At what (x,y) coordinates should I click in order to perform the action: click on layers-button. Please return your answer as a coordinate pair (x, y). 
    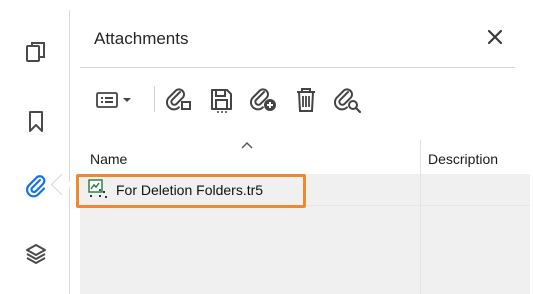
    Looking at the image, I should click on (36, 254).